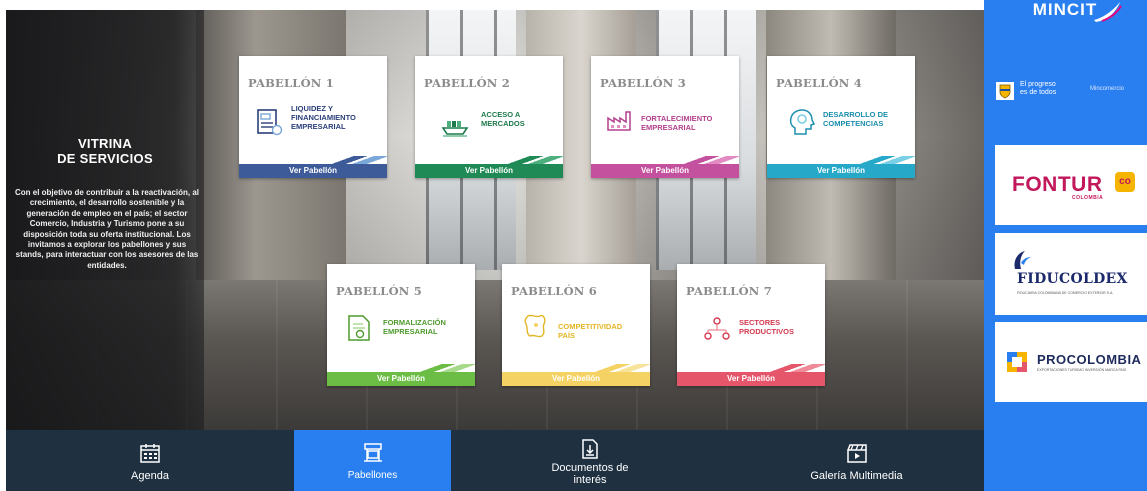 The height and width of the screenshot is (491, 1147). Describe the element at coordinates (1088, 198) in the screenshot. I see `fontur-subtitle: COLOMBIA` at that location.